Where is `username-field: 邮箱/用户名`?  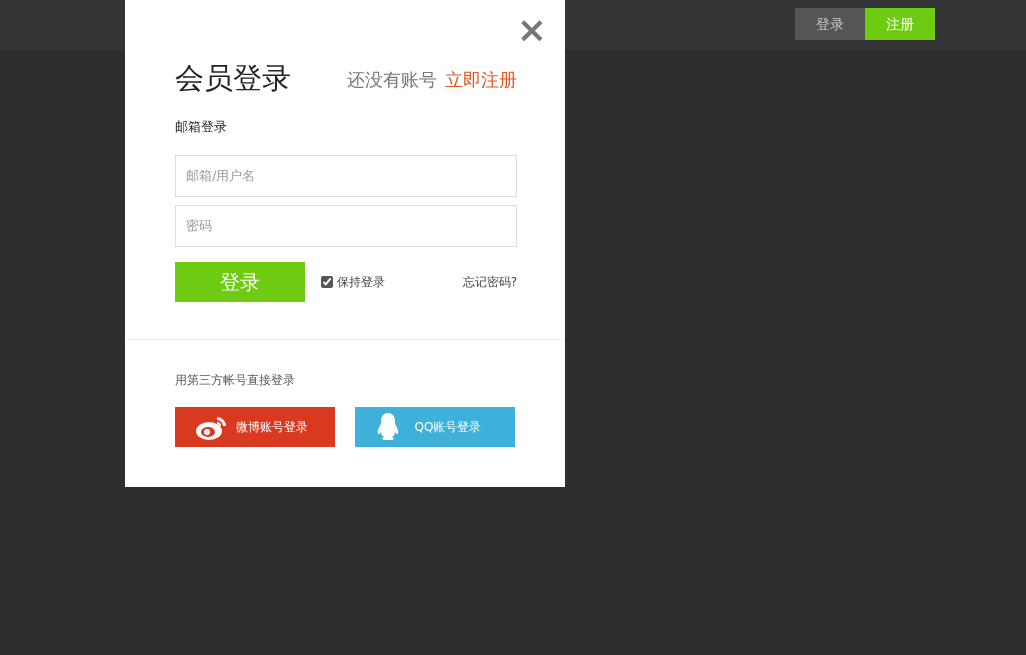
username-field: 邮箱/用户名 is located at coordinates (346, 175).